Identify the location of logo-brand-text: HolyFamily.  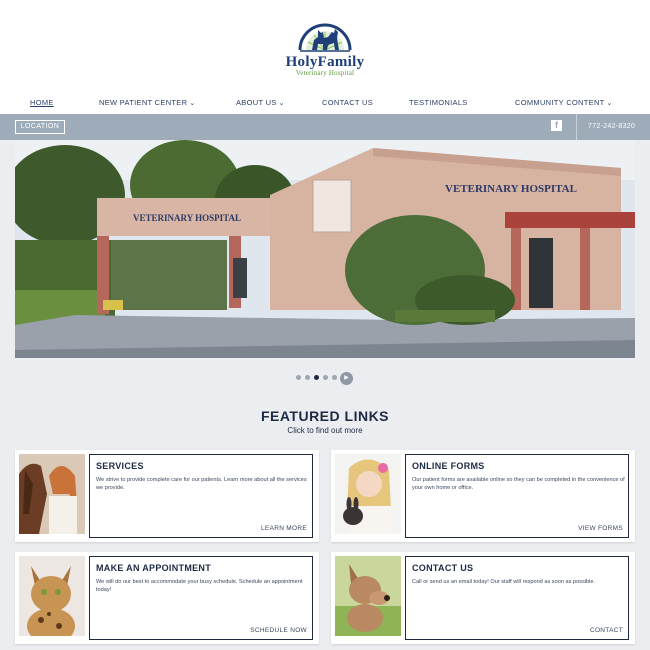
(325, 62).